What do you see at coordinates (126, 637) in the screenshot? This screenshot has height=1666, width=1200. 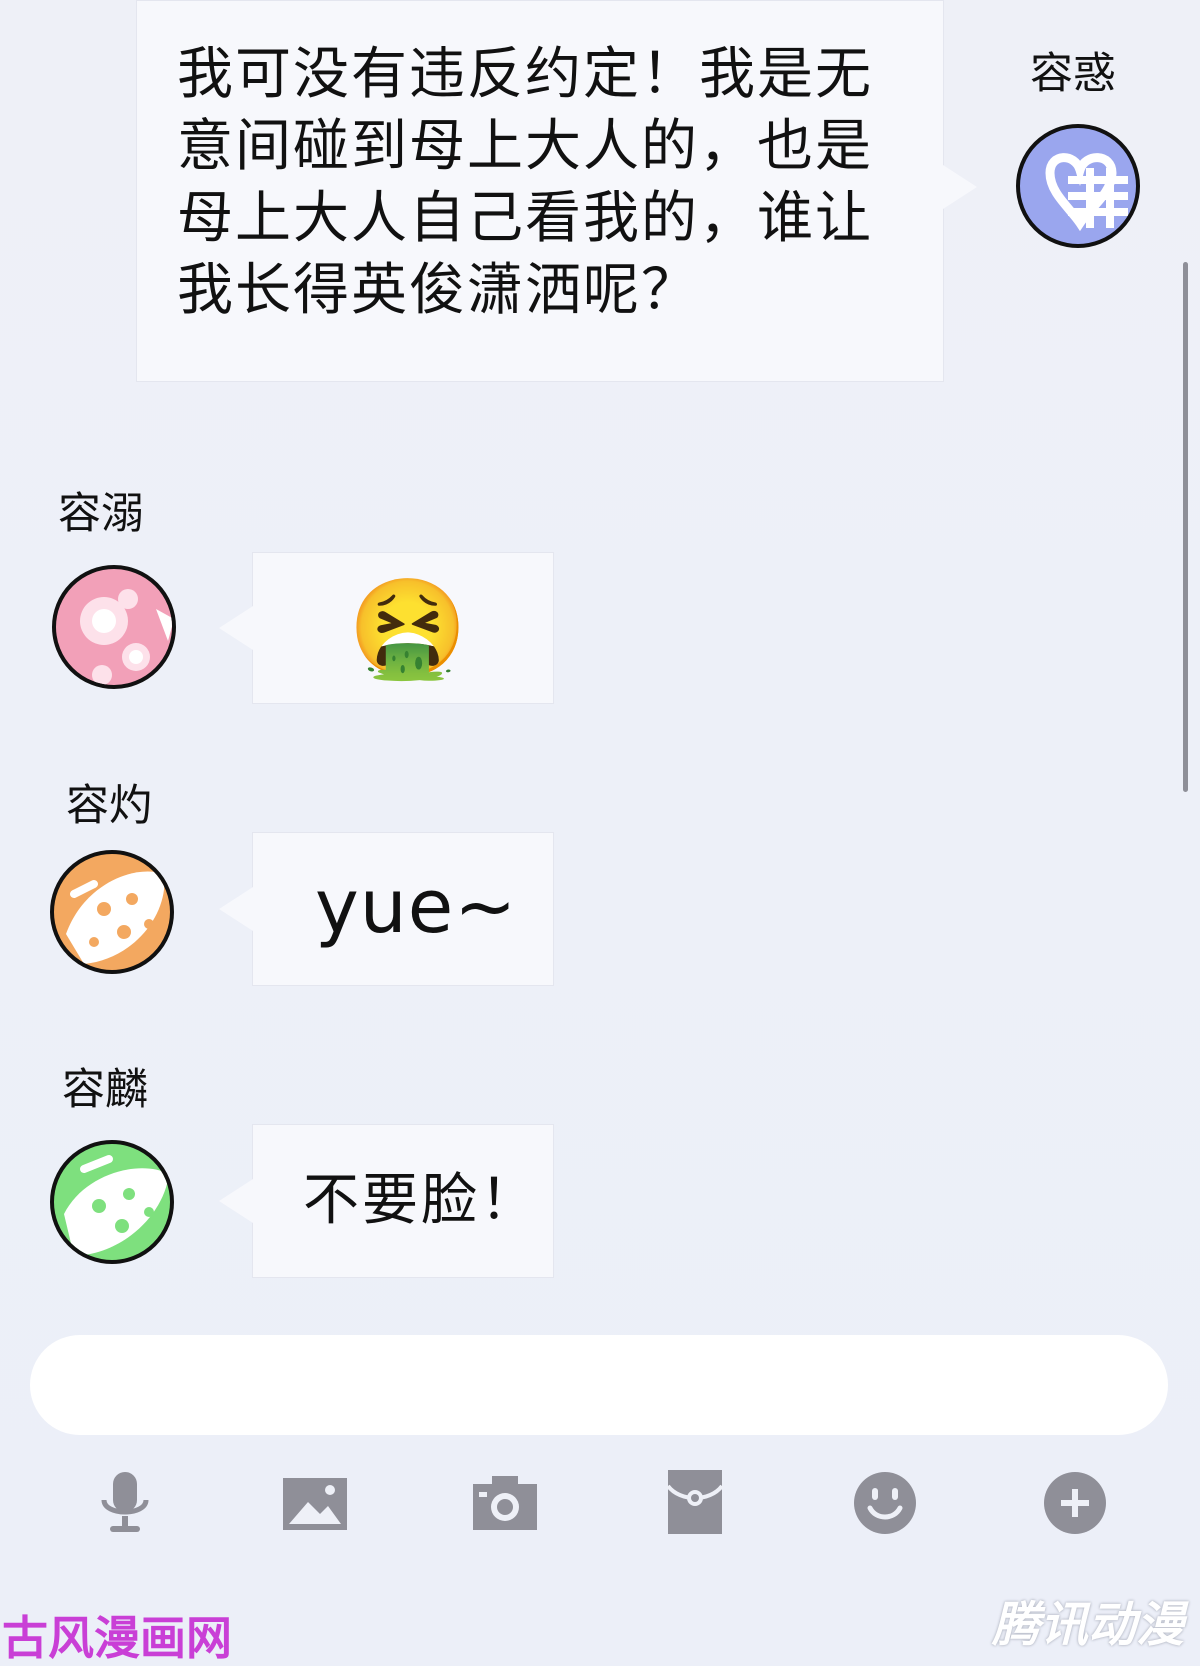 I see `bubble-pattern-icon` at bounding box center [126, 637].